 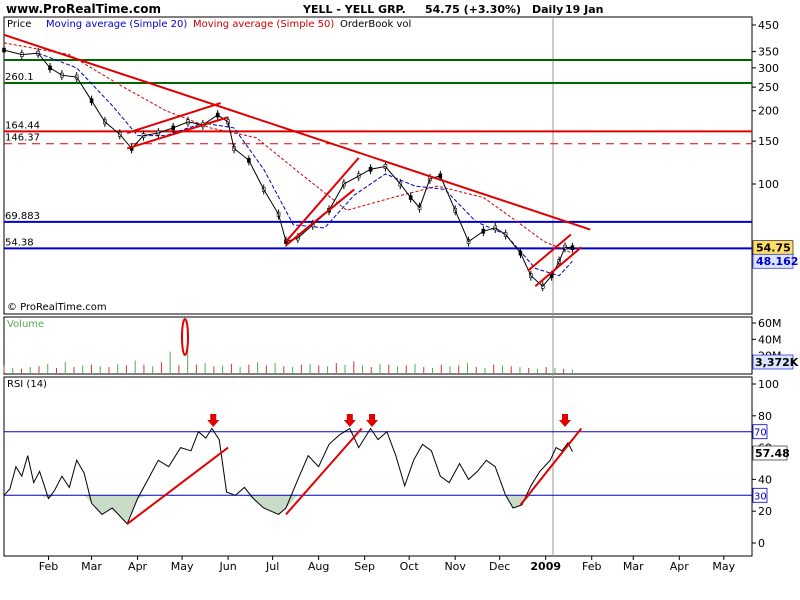 I want to click on rsi-y-tick-label: 20, so click(x=765, y=511).